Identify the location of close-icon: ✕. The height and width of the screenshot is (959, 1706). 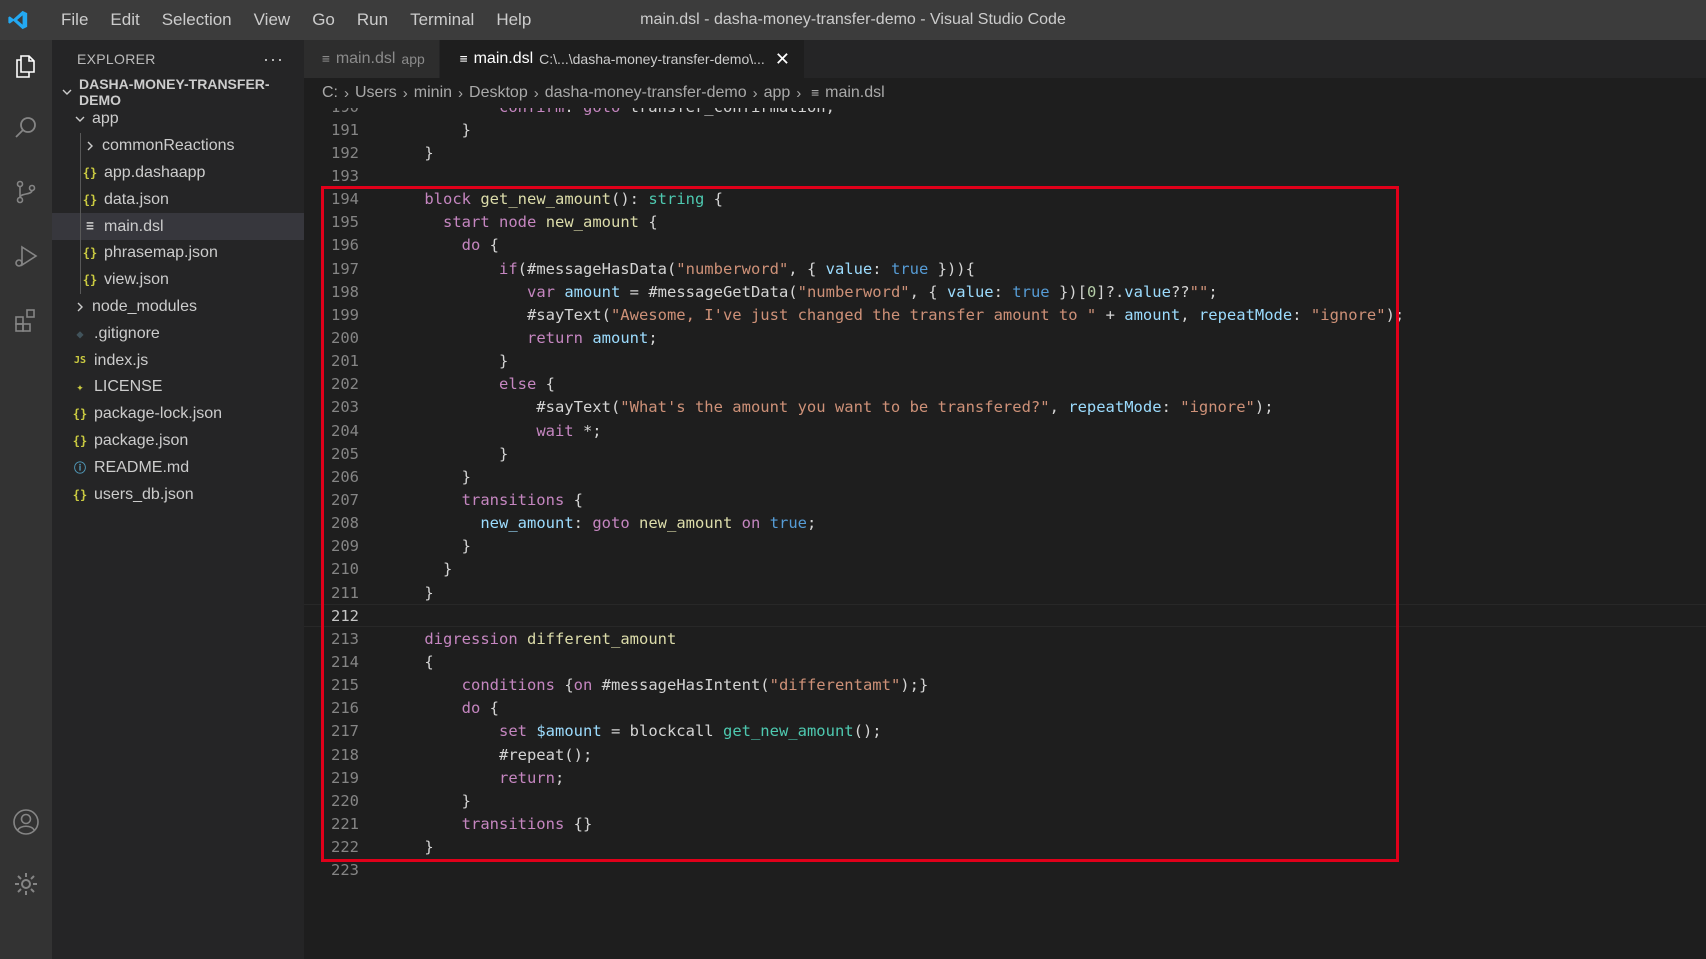
(782, 59).